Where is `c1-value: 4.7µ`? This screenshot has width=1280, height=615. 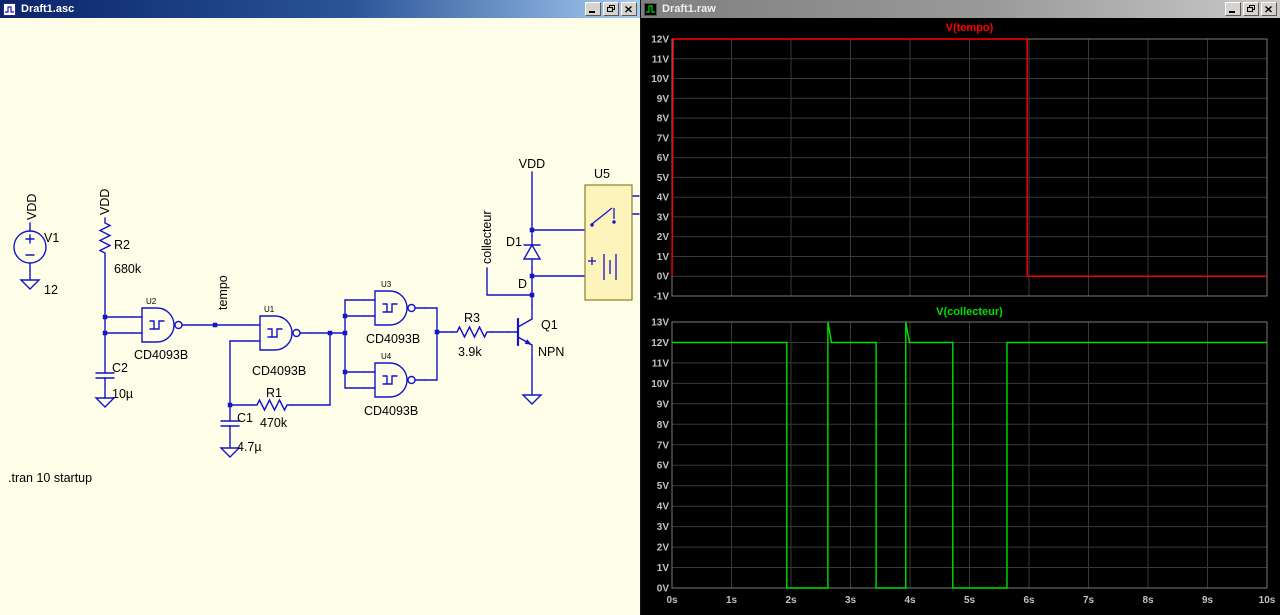 c1-value: 4.7µ is located at coordinates (249, 447).